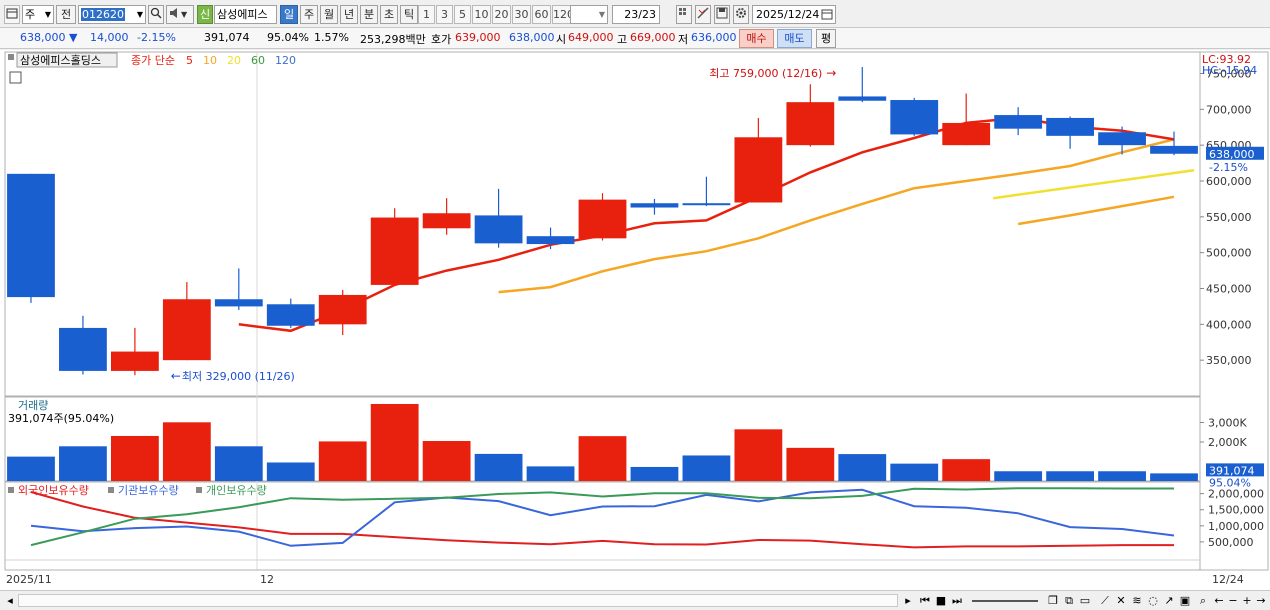 Image resolution: width=1270 pixels, height=610 pixels. Describe the element at coordinates (462, 14) in the screenshot. I see `tab-minute-2: 5` at that location.